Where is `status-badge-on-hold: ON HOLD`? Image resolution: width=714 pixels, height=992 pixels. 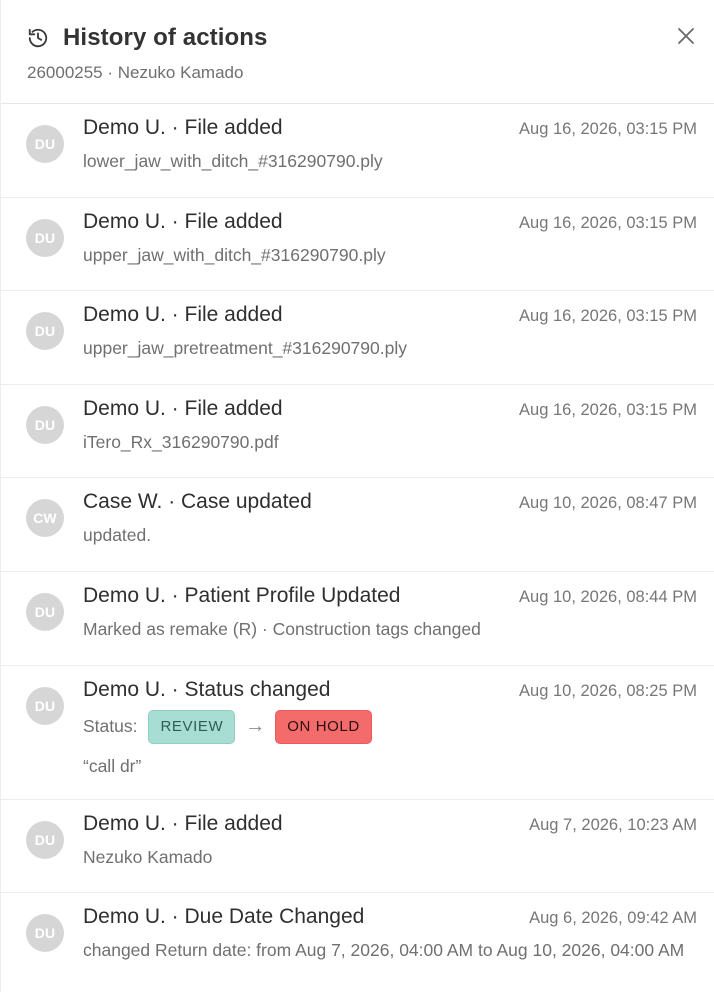 status-badge-on-hold: ON HOLD is located at coordinates (323, 726).